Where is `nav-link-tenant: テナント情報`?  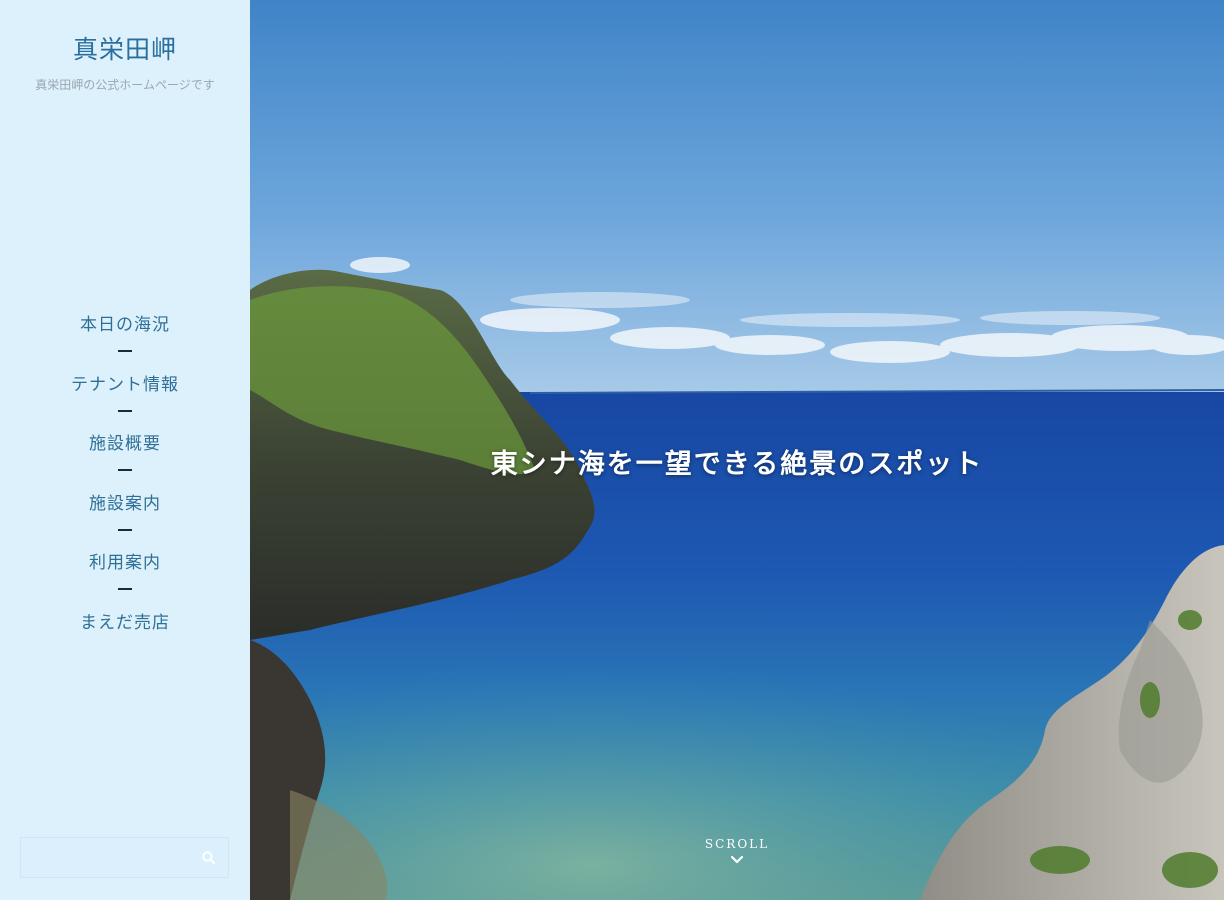
nav-link-tenant: テナント情報 is located at coordinates (125, 382).